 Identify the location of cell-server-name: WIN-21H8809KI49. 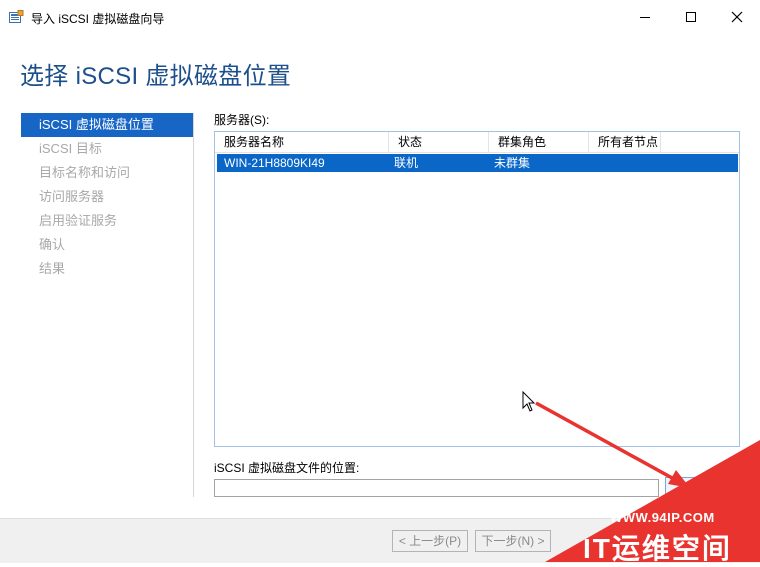
(274, 163).